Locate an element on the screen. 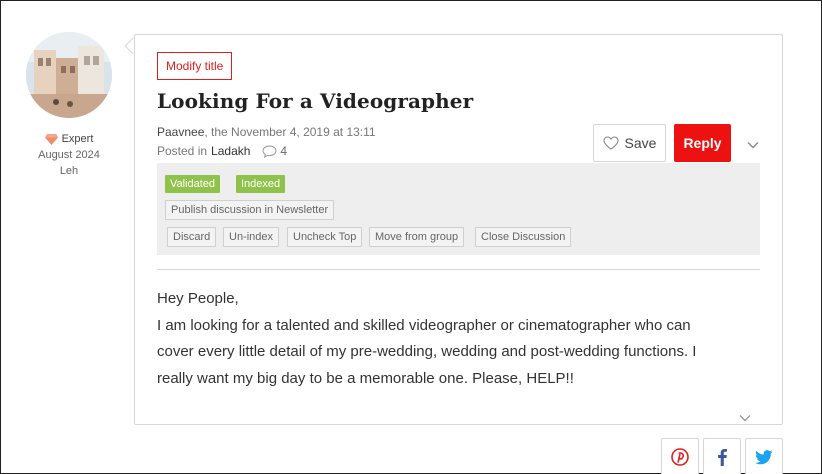 This screenshot has width=822, height=474. author-joined: August 2024 is located at coordinates (69, 155).